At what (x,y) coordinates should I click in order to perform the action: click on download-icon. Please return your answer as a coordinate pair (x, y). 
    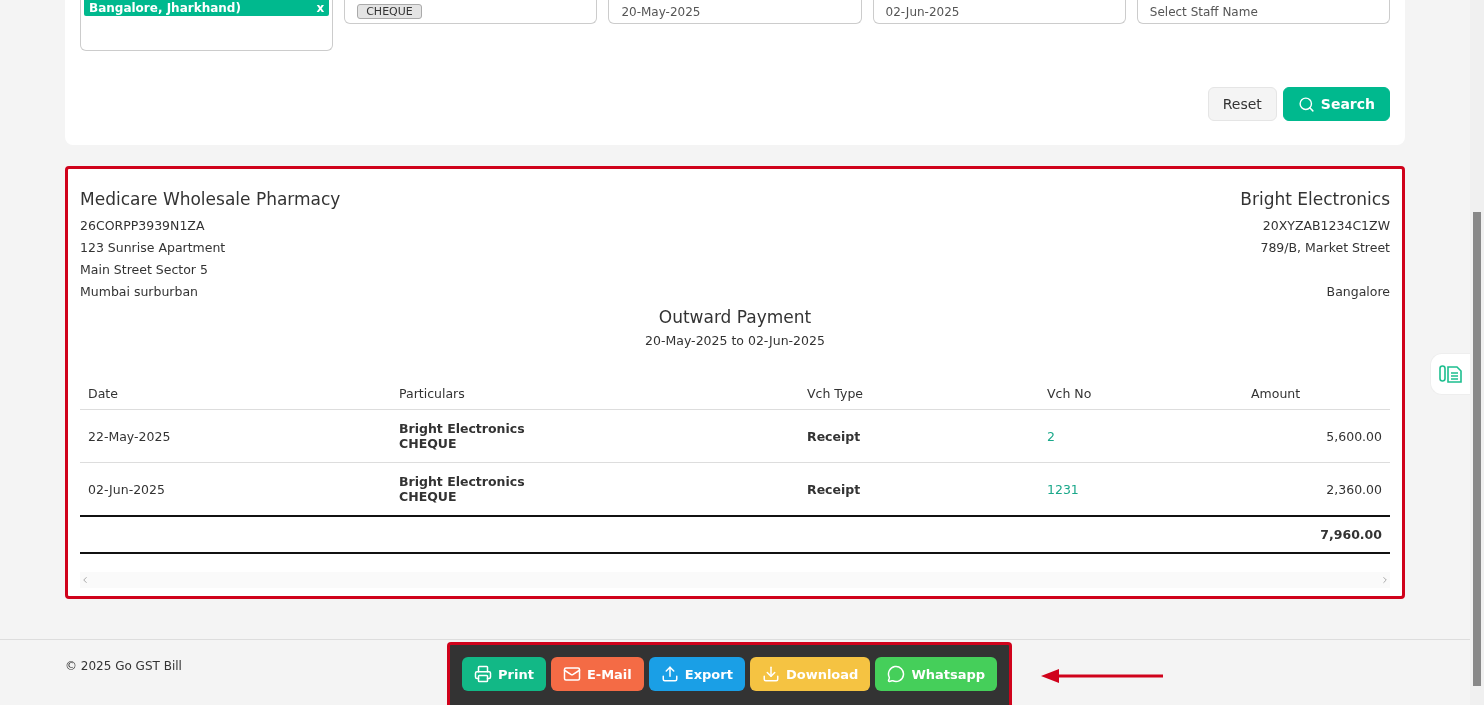
    Looking at the image, I should click on (770, 674).